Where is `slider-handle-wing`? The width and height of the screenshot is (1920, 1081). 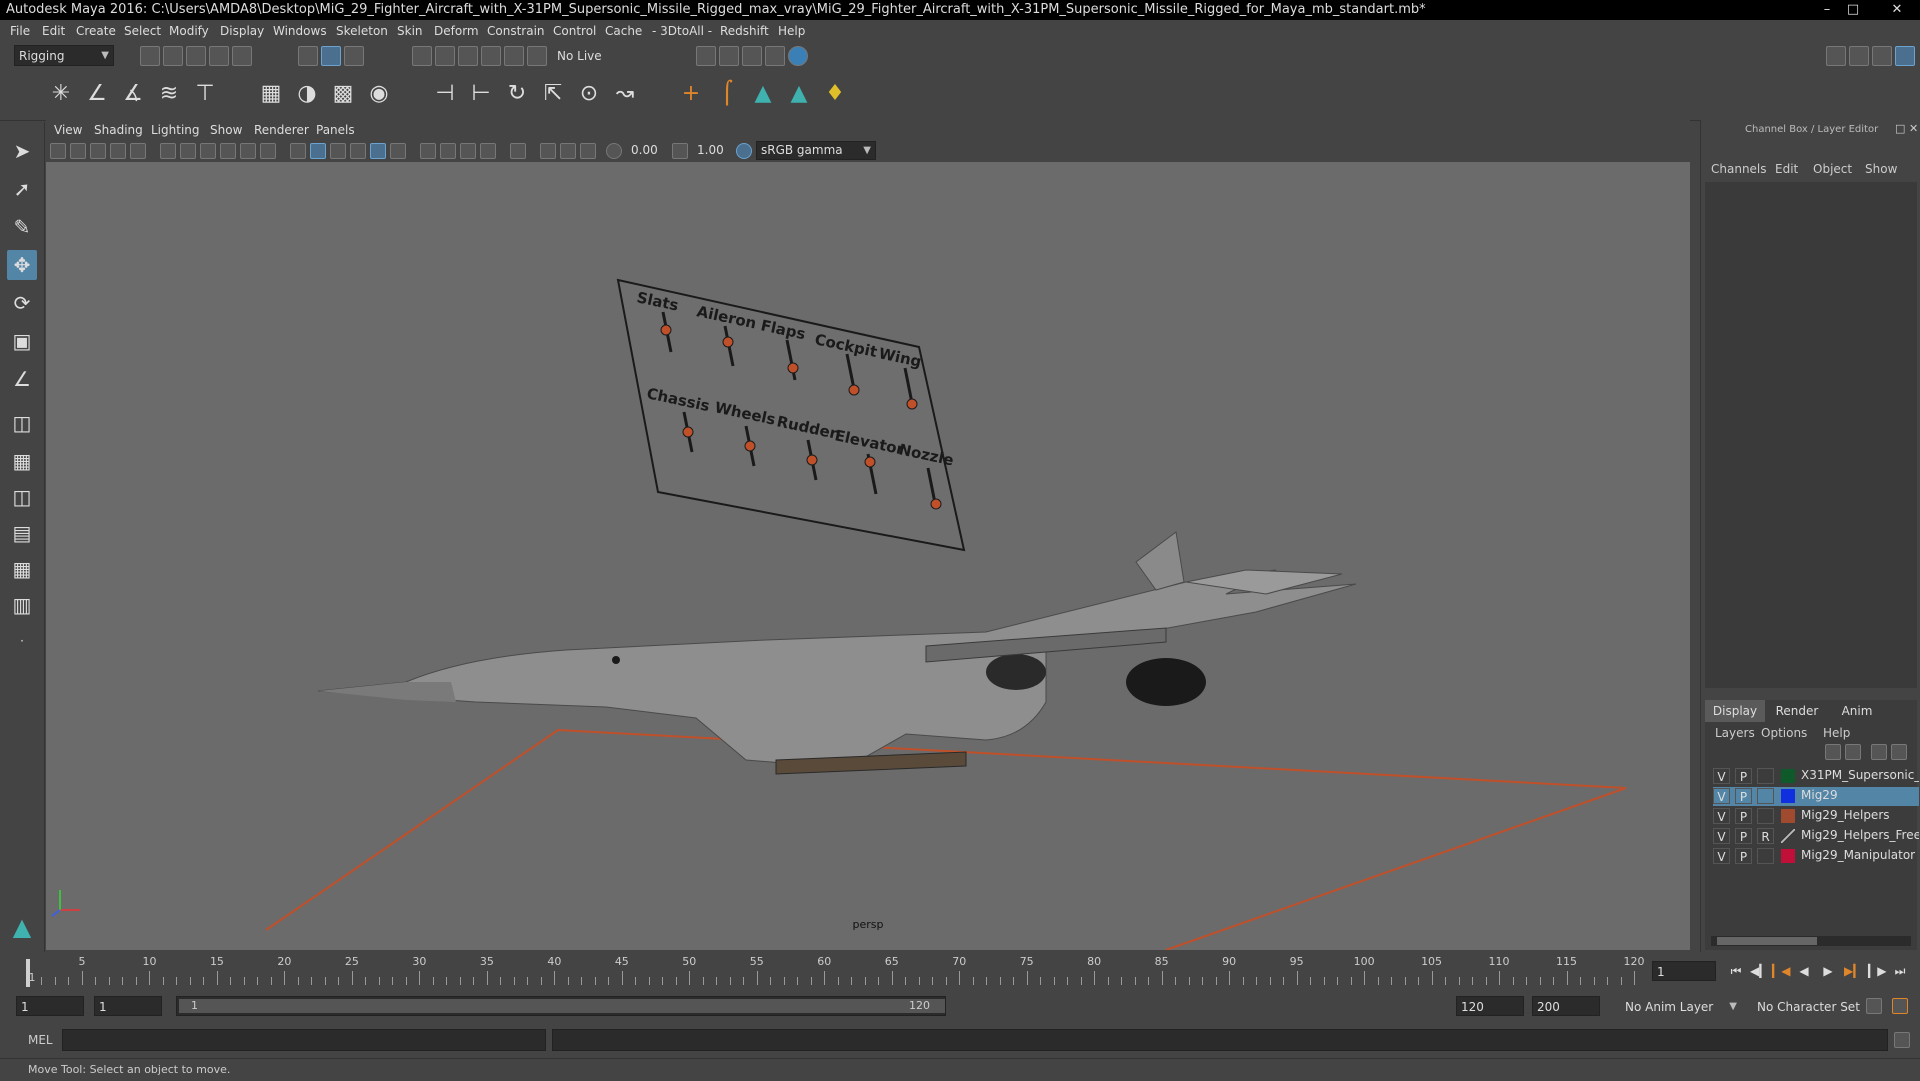
slider-handle-wing is located at coordinates (912, 404).